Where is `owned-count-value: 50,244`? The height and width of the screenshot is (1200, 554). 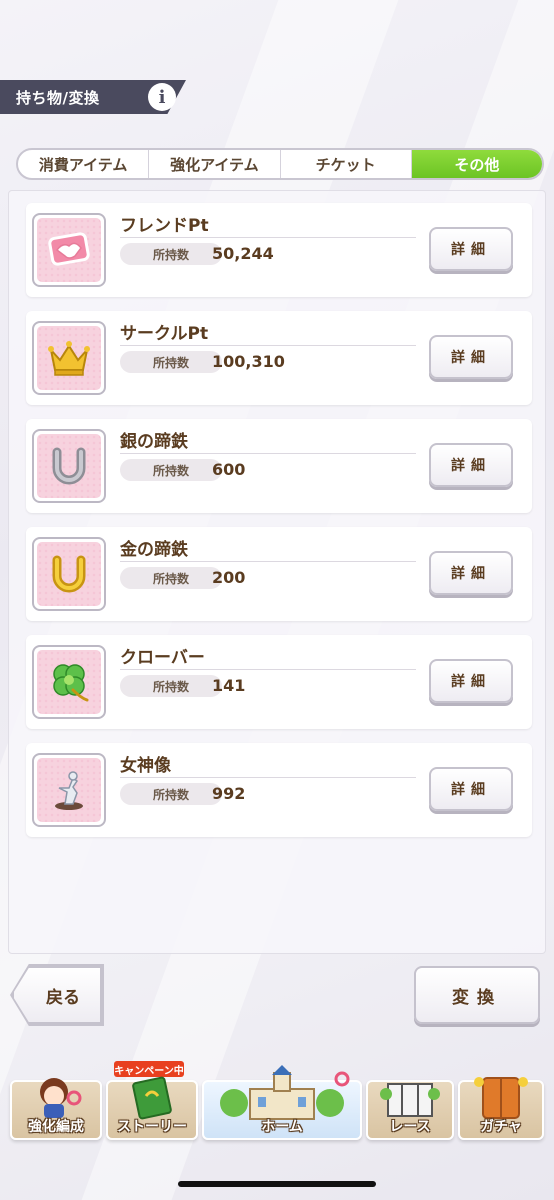 owned-count-value: 50,244 is located at coordinates (243, 253).